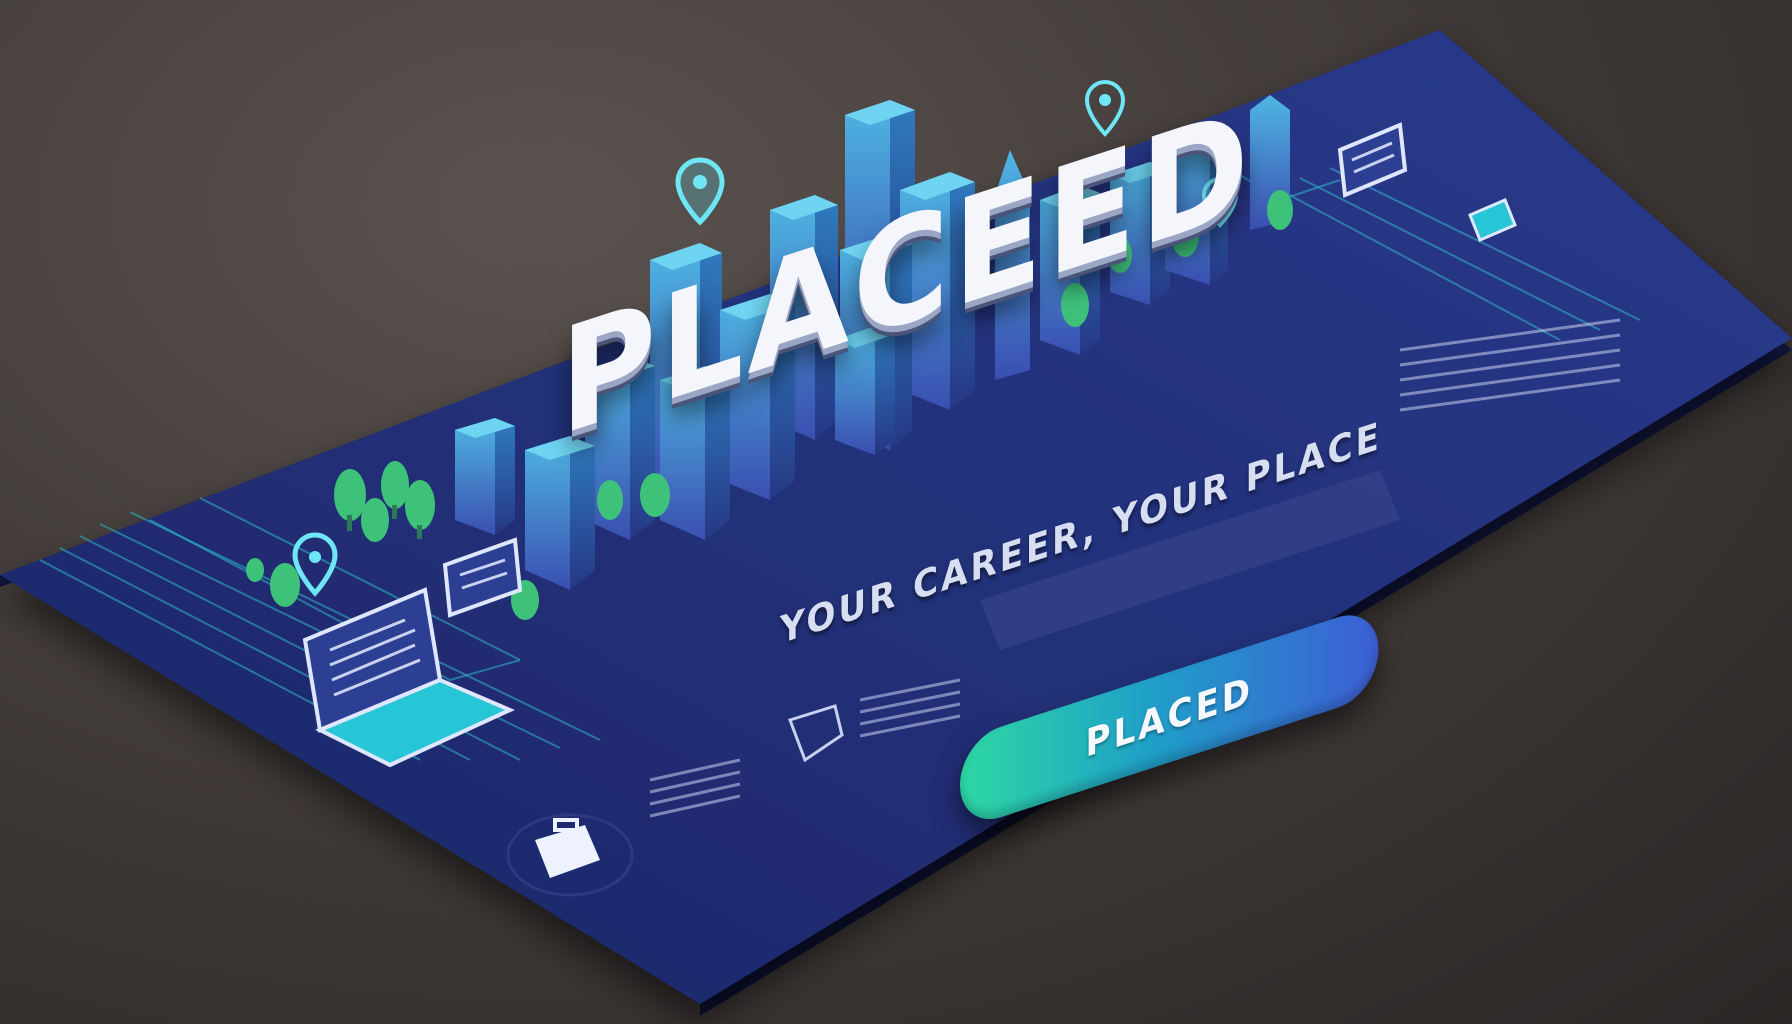 The height and width of the screenshot is (1024, 1792). What do you see at coordinates (700, 191) in the screenshot?
I see `map-pin-icon` at bounding box center [700, 191].